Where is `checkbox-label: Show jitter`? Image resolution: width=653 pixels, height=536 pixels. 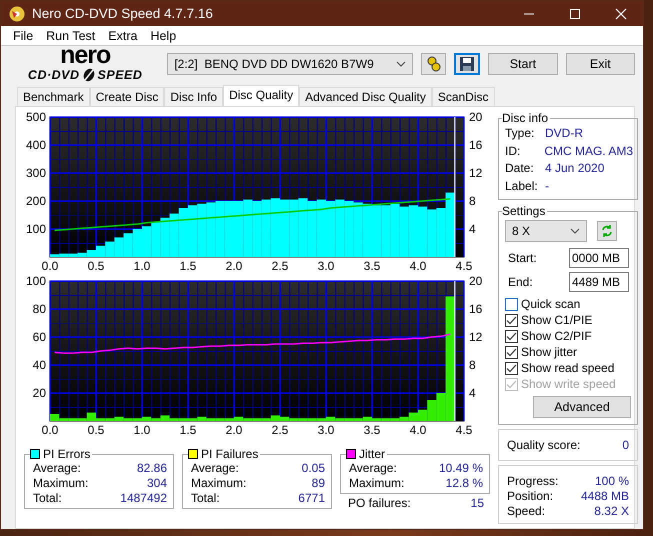 checkbox-label: Show jitter is located at coordinates (549, 352).